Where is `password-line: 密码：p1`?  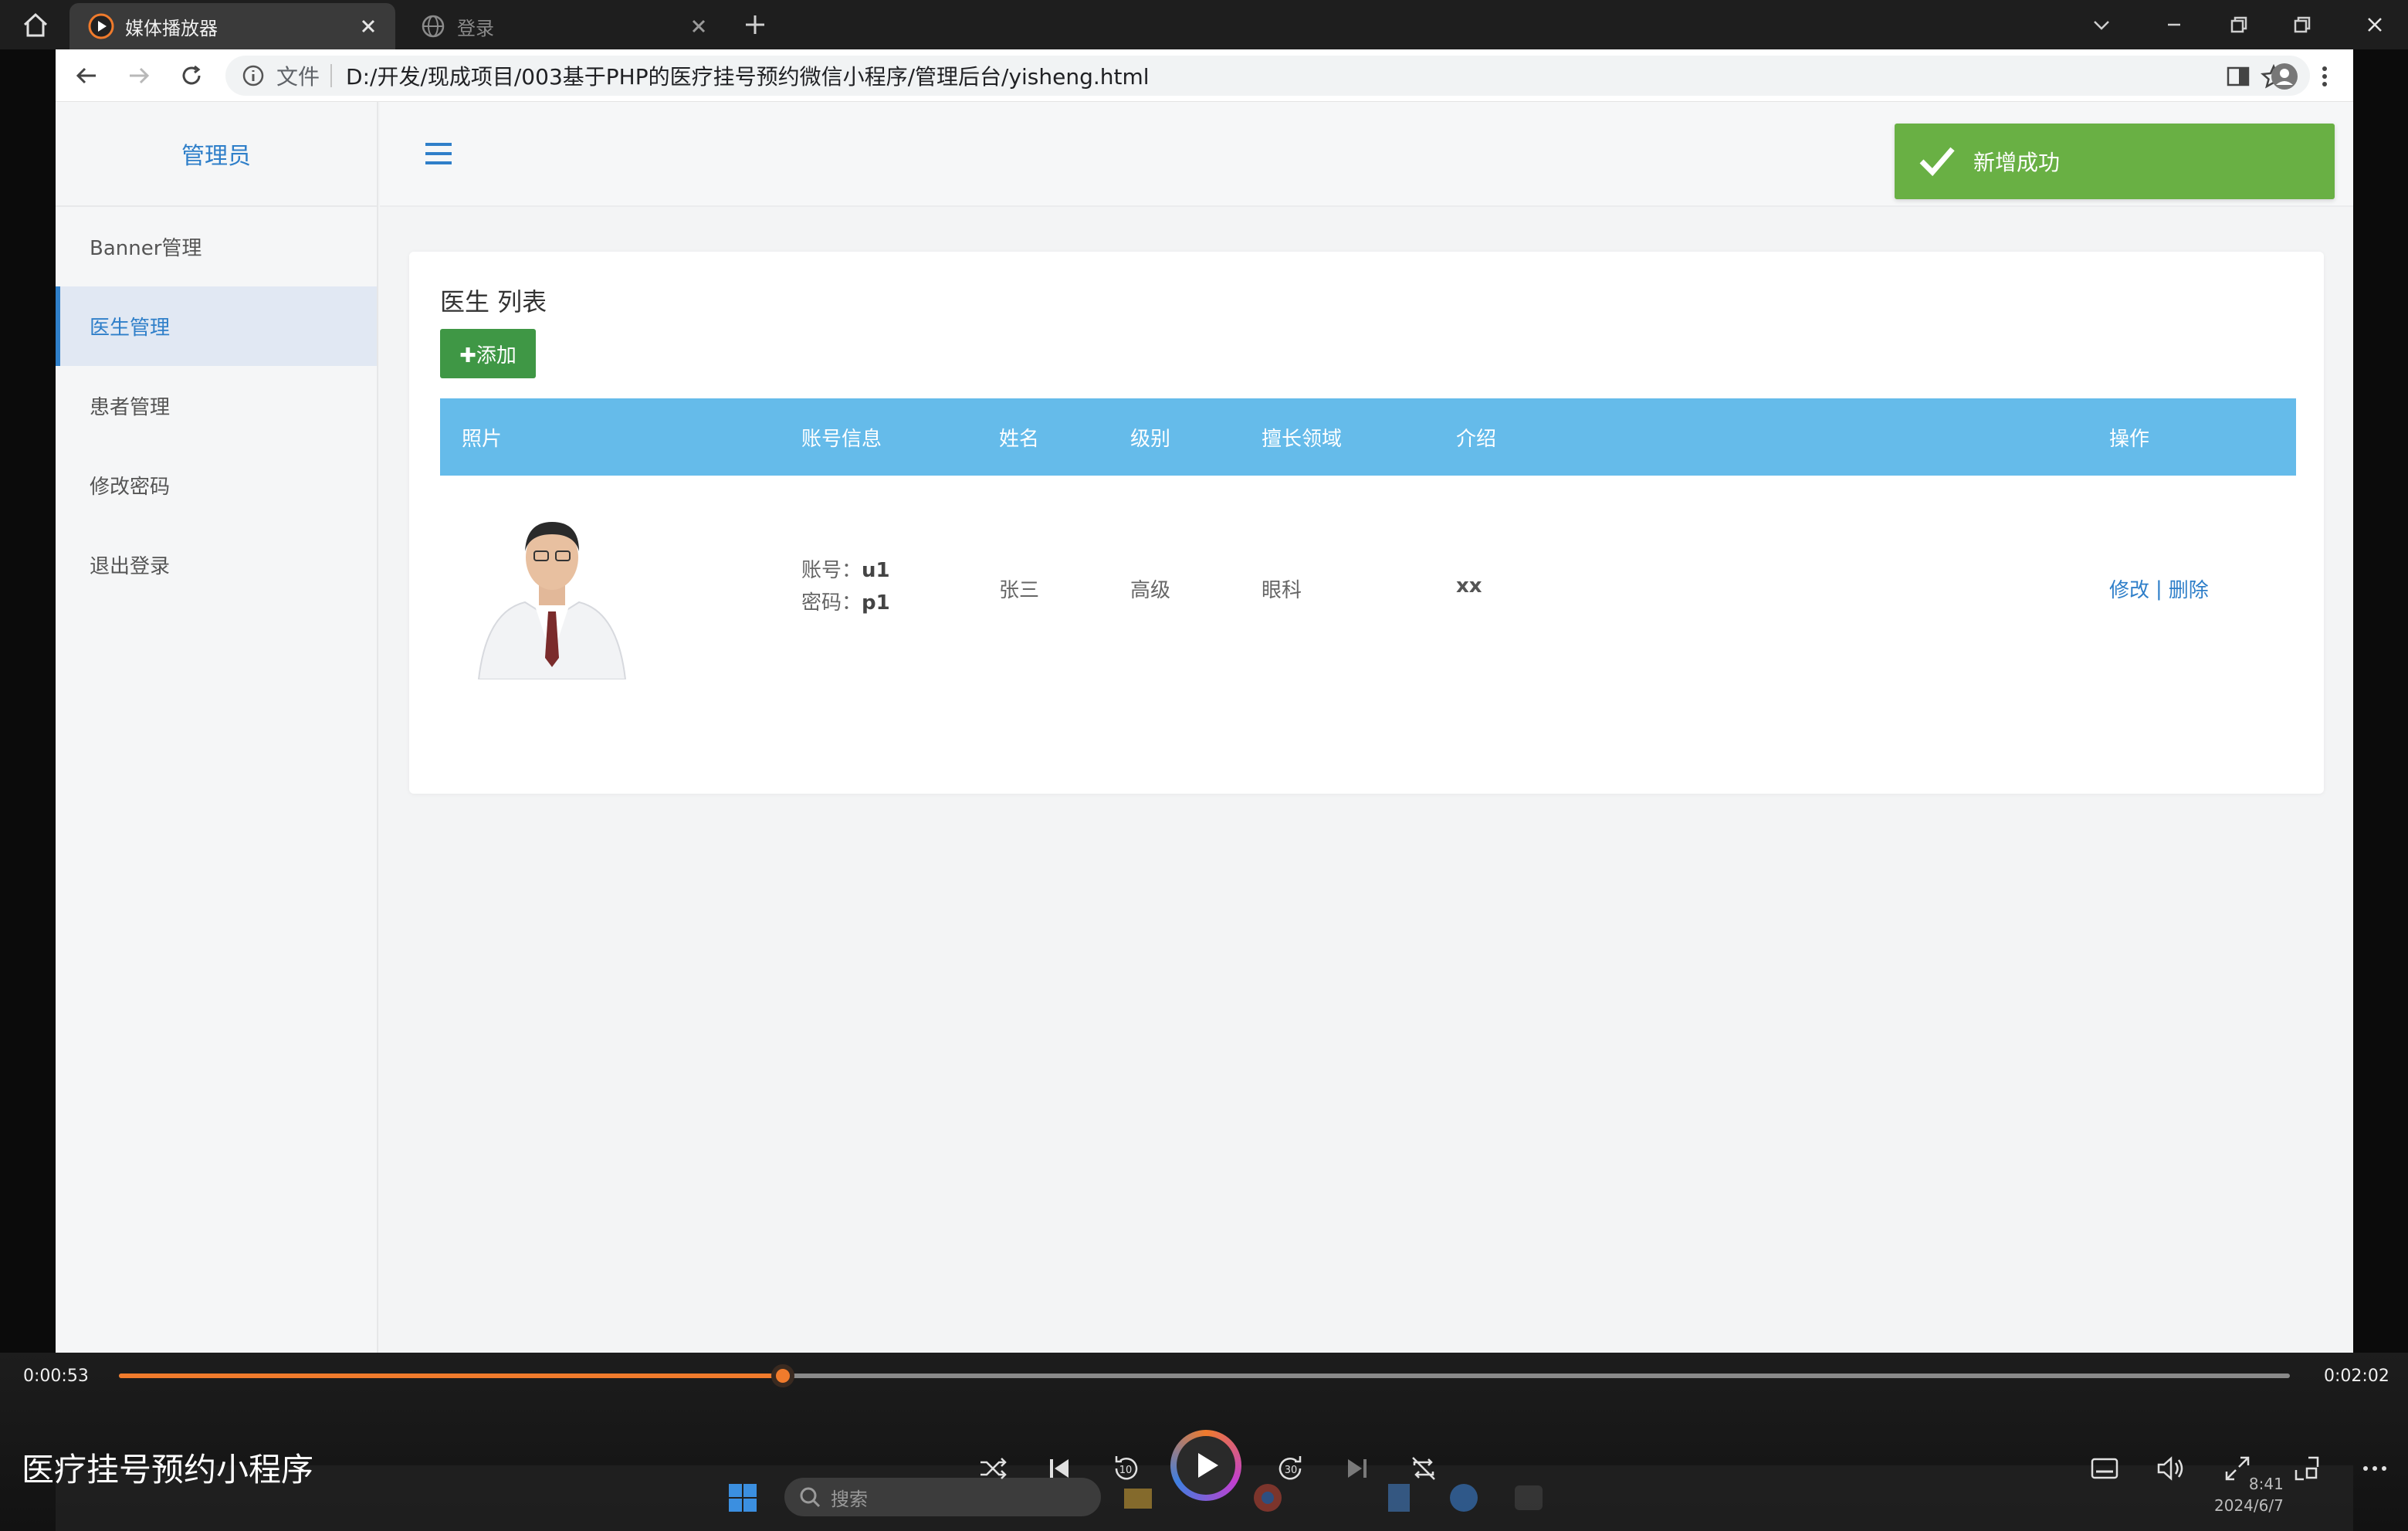
password-line: 密码：p1 is located at coordinates (845, 603).